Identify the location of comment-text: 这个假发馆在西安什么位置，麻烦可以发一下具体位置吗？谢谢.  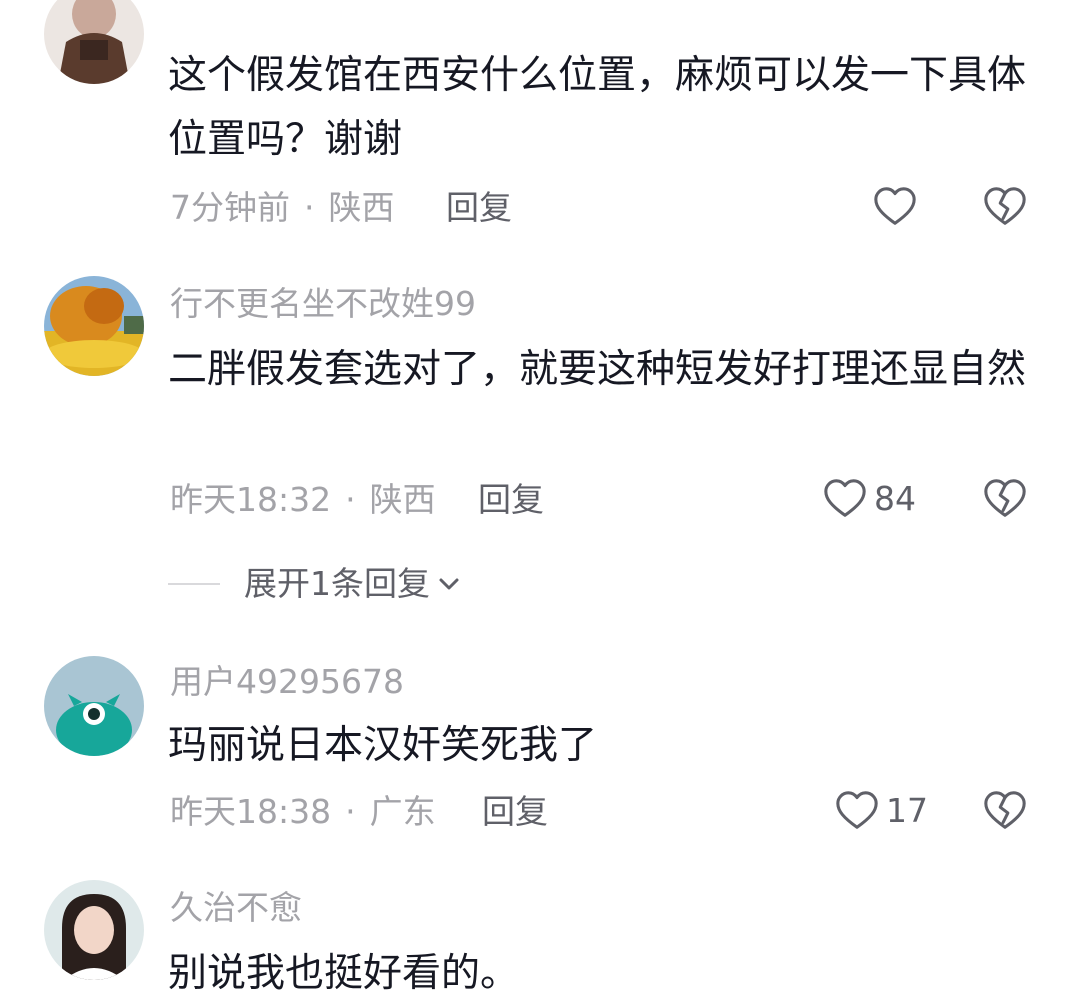
(597, 107).